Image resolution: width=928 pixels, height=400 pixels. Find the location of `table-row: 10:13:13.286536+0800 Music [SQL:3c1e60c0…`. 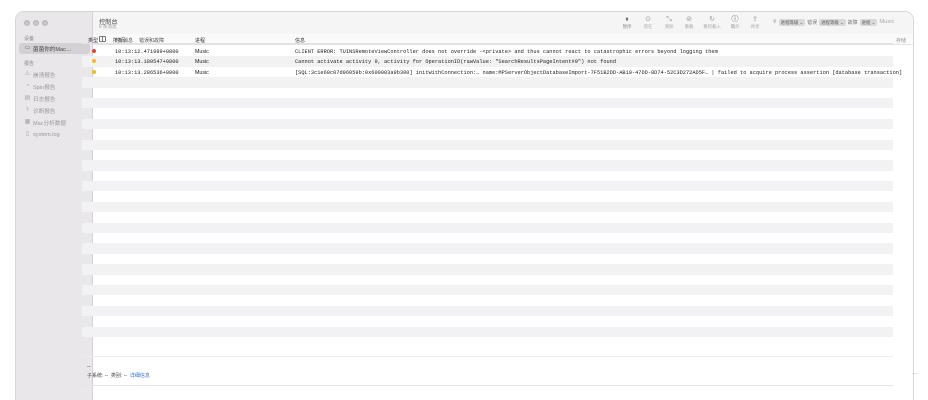

table-row: 10:13:13.286536+0800 Music [SQL:3c1e60c0… is located at coordinates (492, 72).